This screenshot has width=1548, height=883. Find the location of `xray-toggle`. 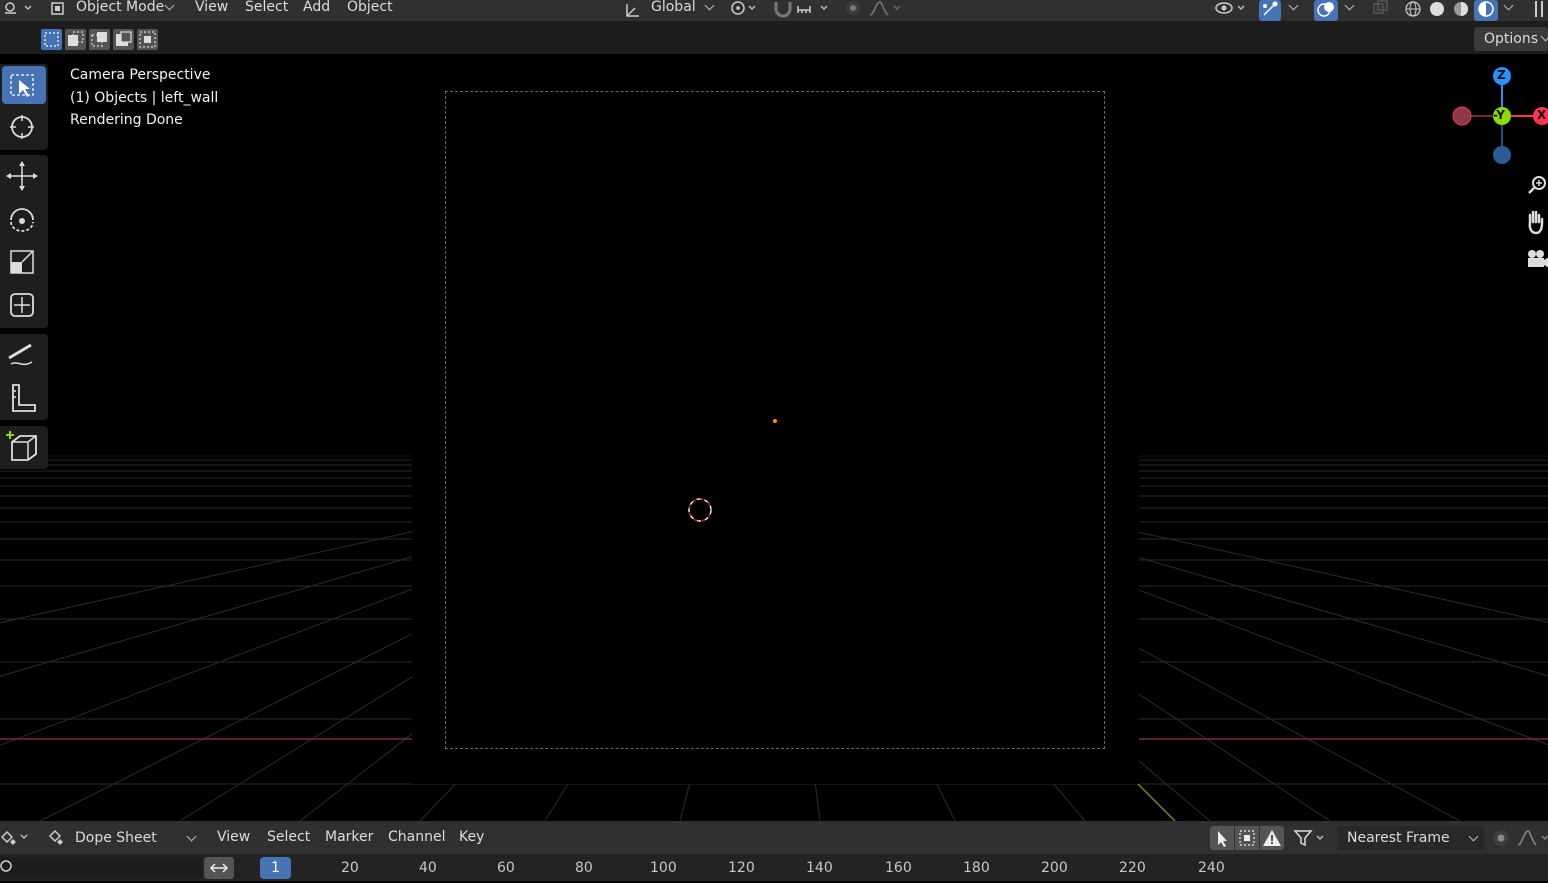

xray-toggle is located at coordinates (1381, 10).